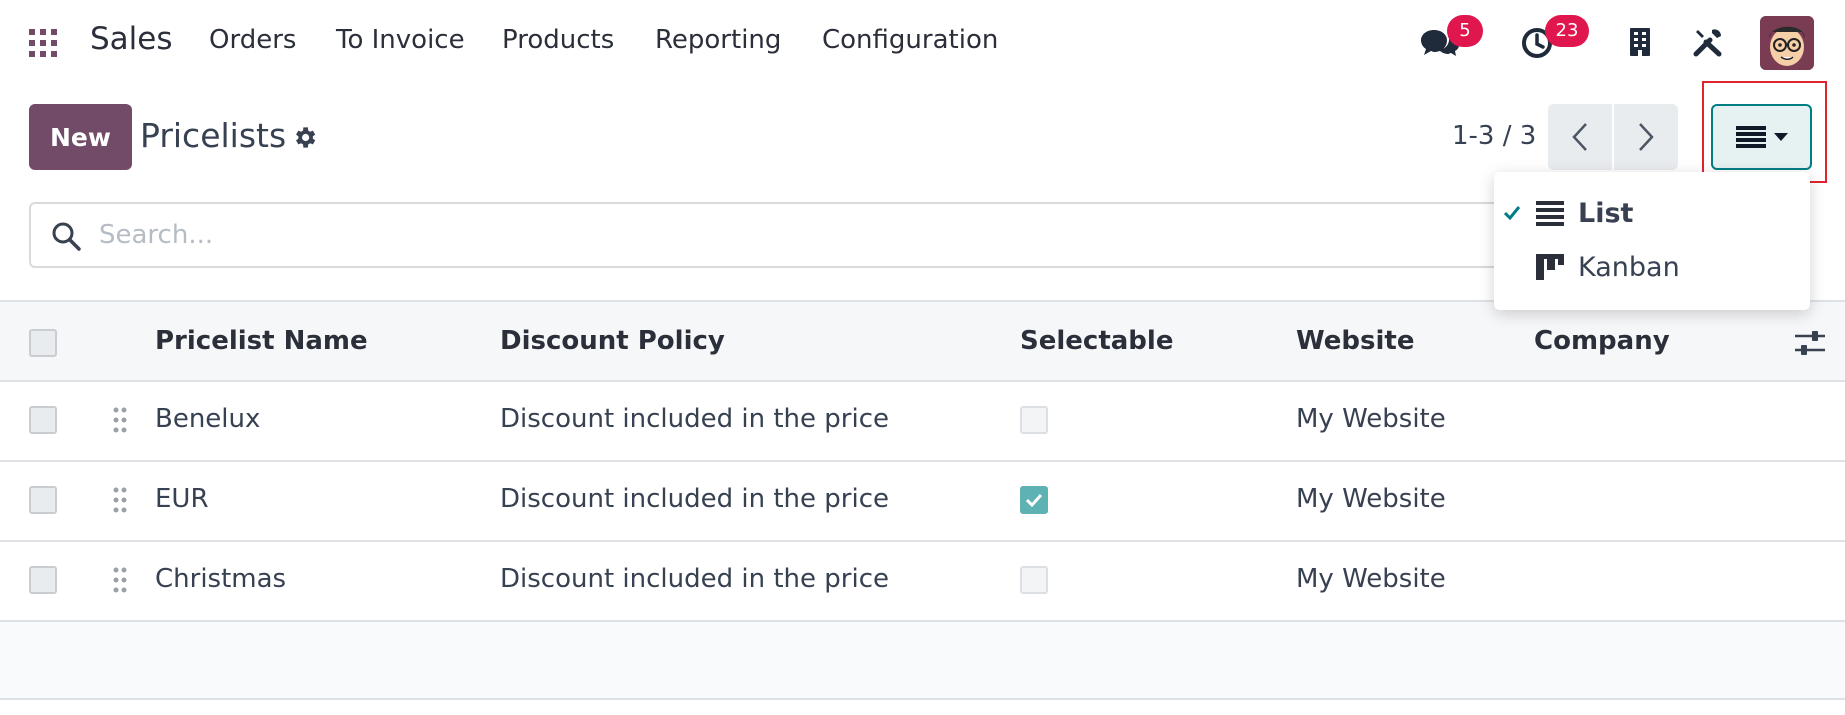 The image size is (1845, 715). I want to click on optional-columns-icon, so click(1810, 343).